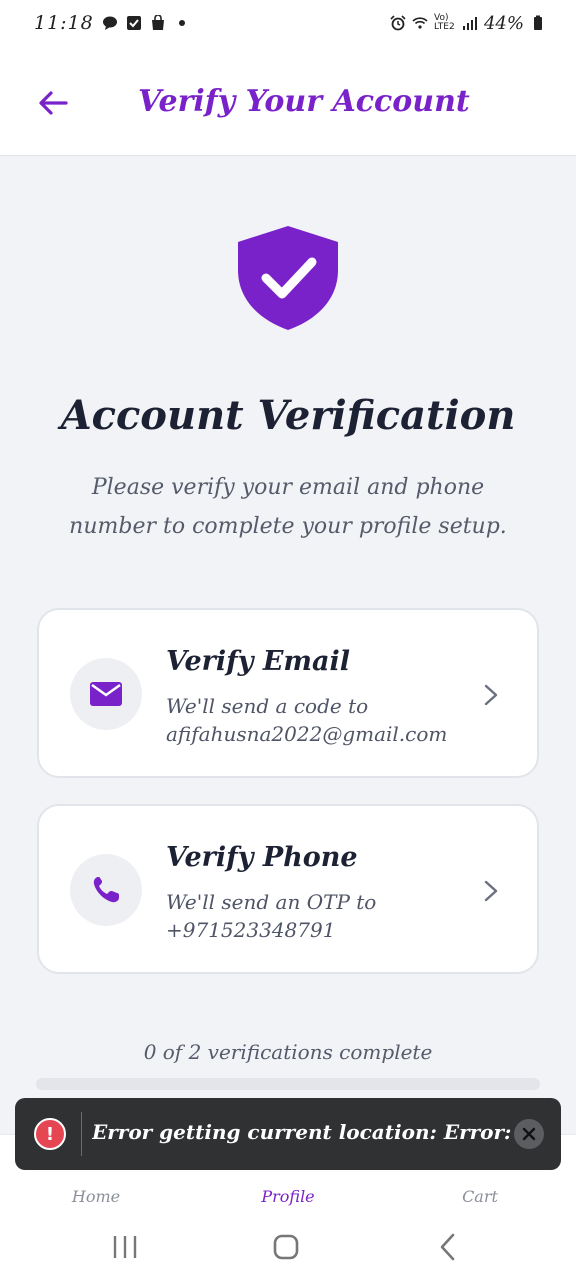 The width and height of the screenshot is (576, 1280). I want to click on checkbox-icon, so click(133, 23).